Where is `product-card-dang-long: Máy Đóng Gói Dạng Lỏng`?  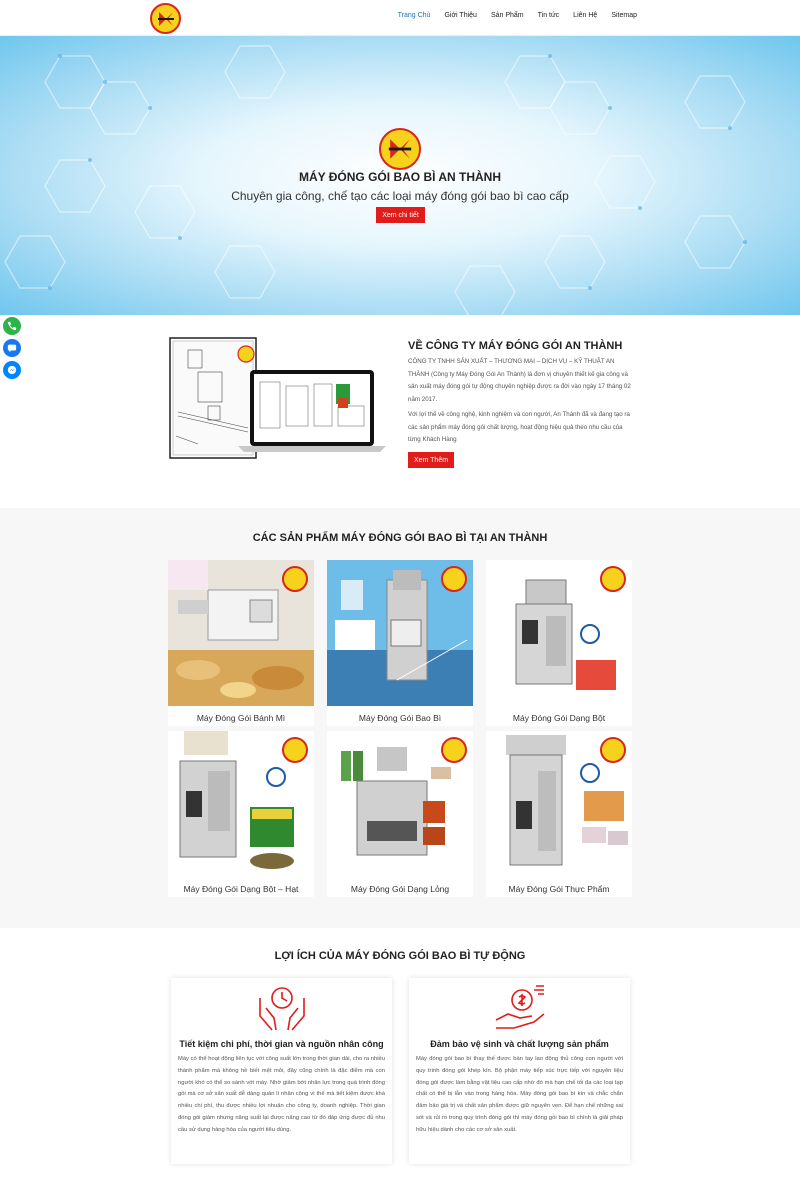
product-card-dang-long: Máy Đóng Gói Dạng Lỏng is located at coordinates (400, 814).